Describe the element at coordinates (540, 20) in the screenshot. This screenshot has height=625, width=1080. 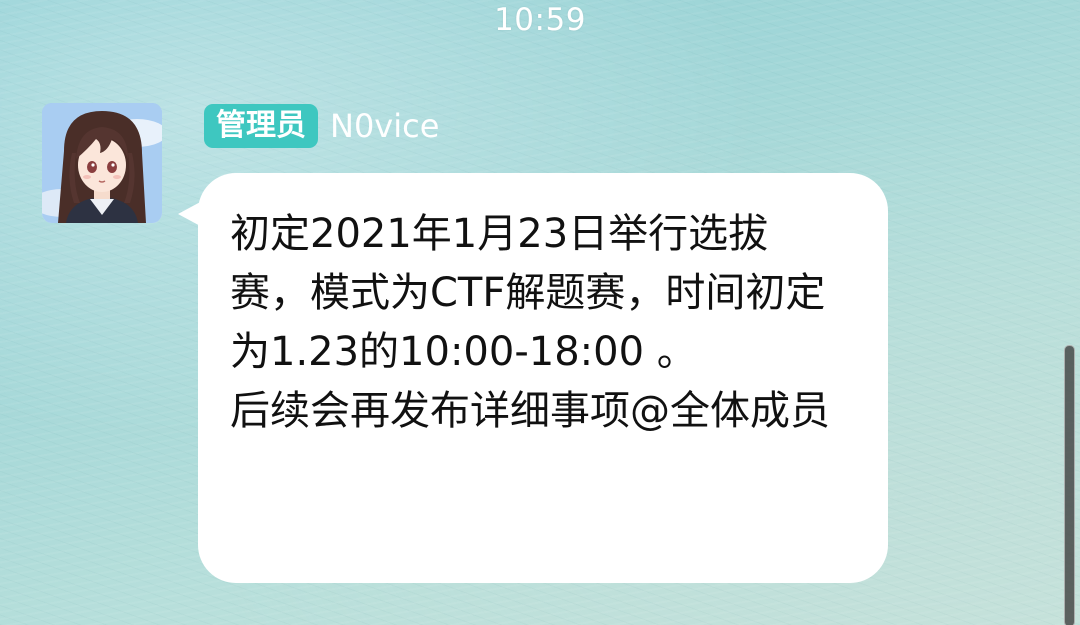
I see `status-bar-time: 10:59` at that location.